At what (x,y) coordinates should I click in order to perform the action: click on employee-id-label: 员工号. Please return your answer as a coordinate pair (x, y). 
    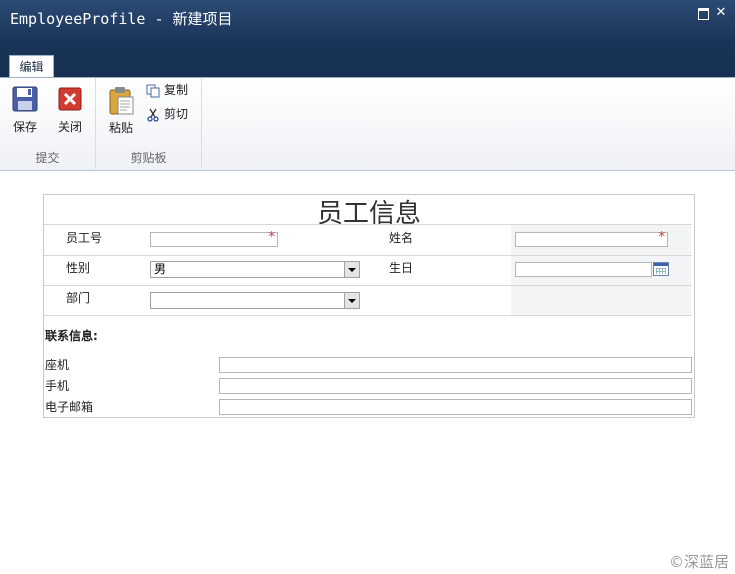
    Looking at the image, I should click on (84, 238).